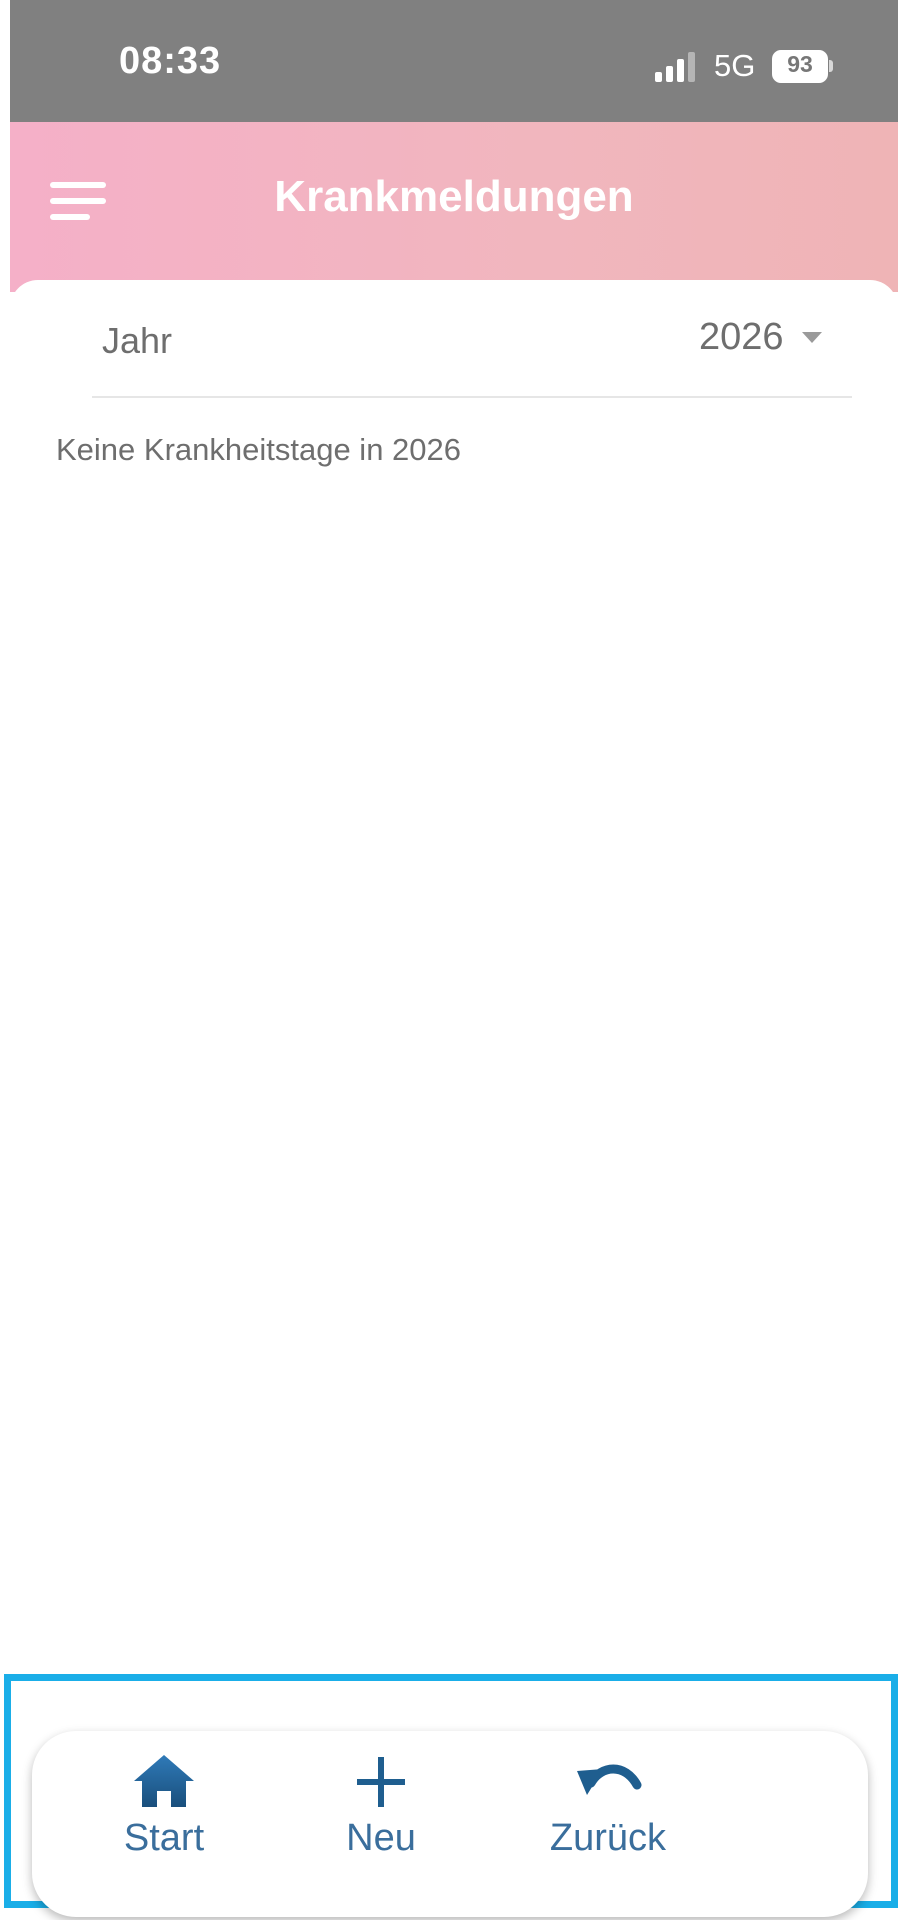 This screenshot has height=1920, width=908. What do you see at coordinates (259, 449) in the screenshot?
I see `empty-state-message: Keine Krankheitstage in 2026` at bounding box center [259, 449].